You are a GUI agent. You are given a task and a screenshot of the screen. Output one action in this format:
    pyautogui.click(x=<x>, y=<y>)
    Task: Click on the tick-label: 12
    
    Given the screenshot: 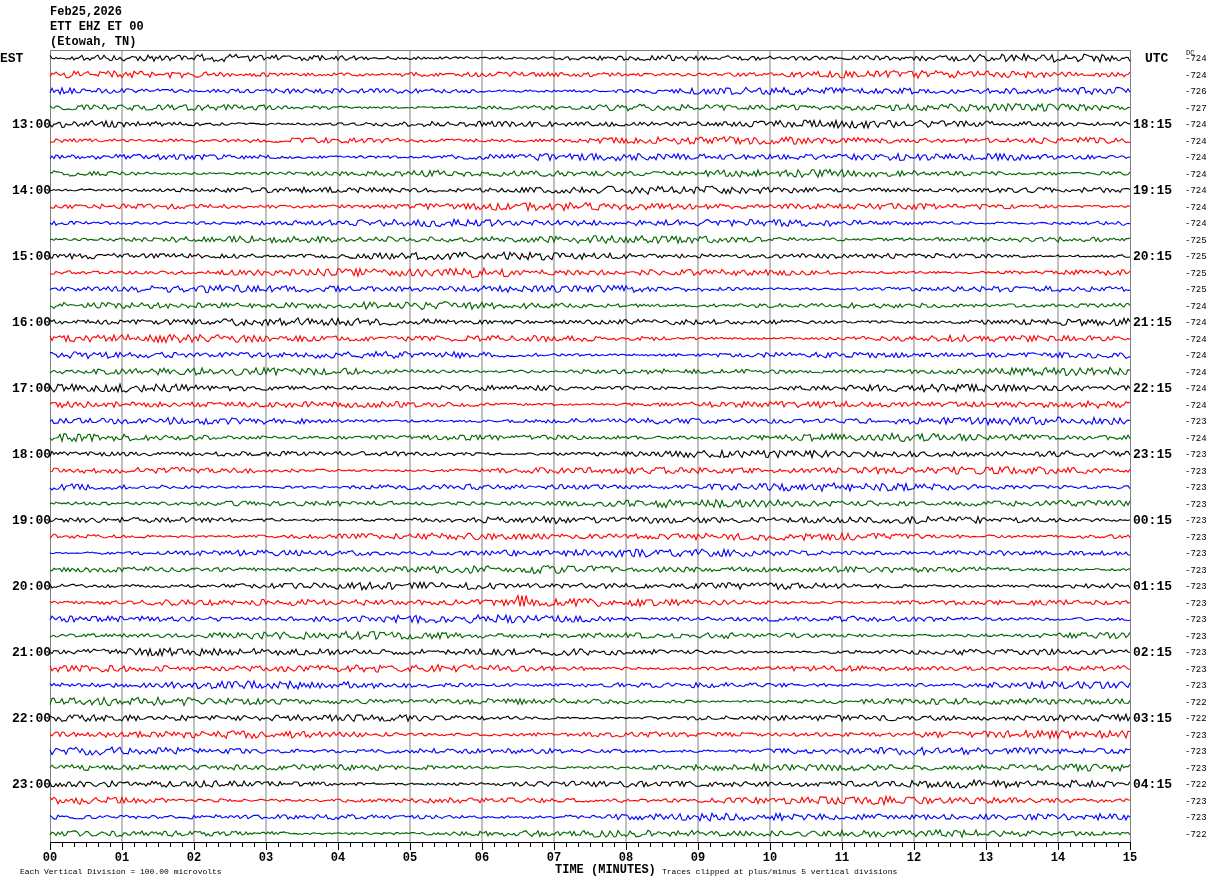 What is the action you would take?
    pyautogui.click(x=914, y=858)
    